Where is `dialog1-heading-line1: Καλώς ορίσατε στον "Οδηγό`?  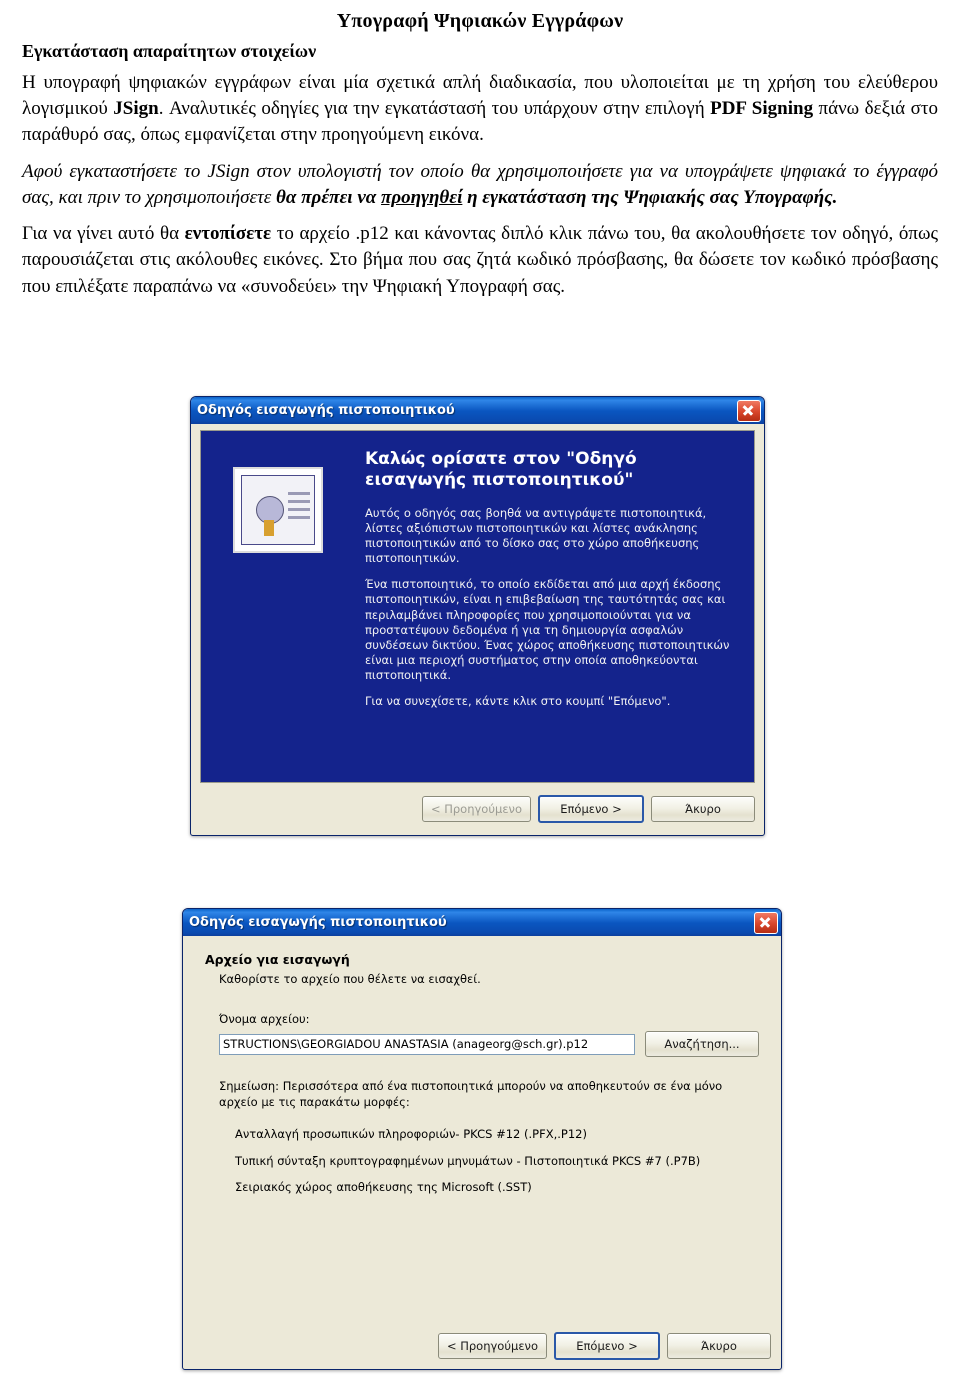
dialog1-heading-line1: Καλώς ορίσατε στον "Οδηγό is located at coordinates (501, 459).